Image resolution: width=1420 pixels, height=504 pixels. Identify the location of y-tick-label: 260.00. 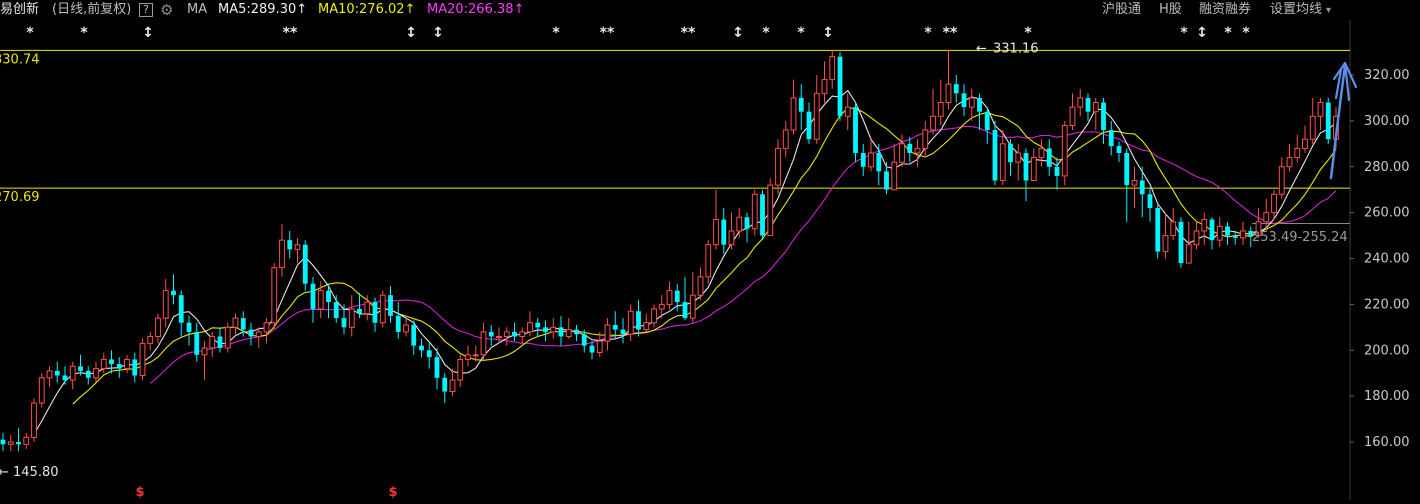
(1387, 213).